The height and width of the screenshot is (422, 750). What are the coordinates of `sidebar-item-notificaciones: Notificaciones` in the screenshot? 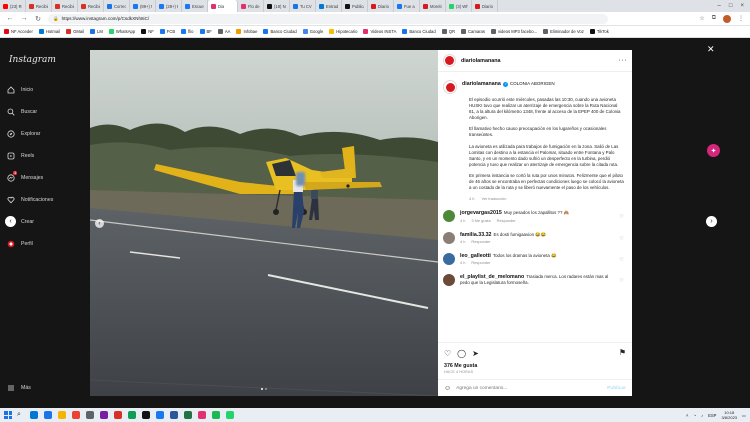 It's located at (30, 200).